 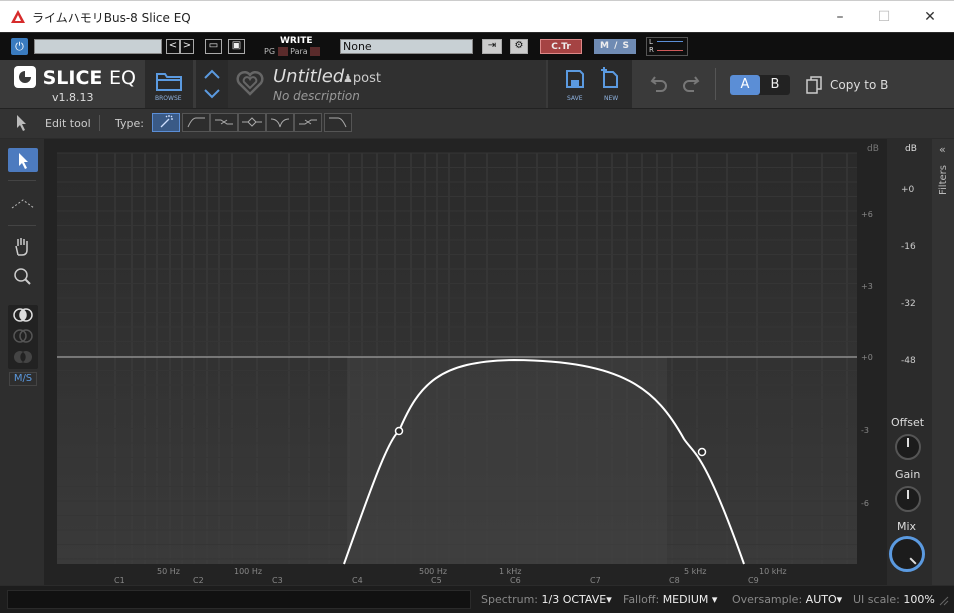 What do you see at coordinates (98, 46) in the screenshot?
I see `host-preset-field` at bounding box center [98, 46].